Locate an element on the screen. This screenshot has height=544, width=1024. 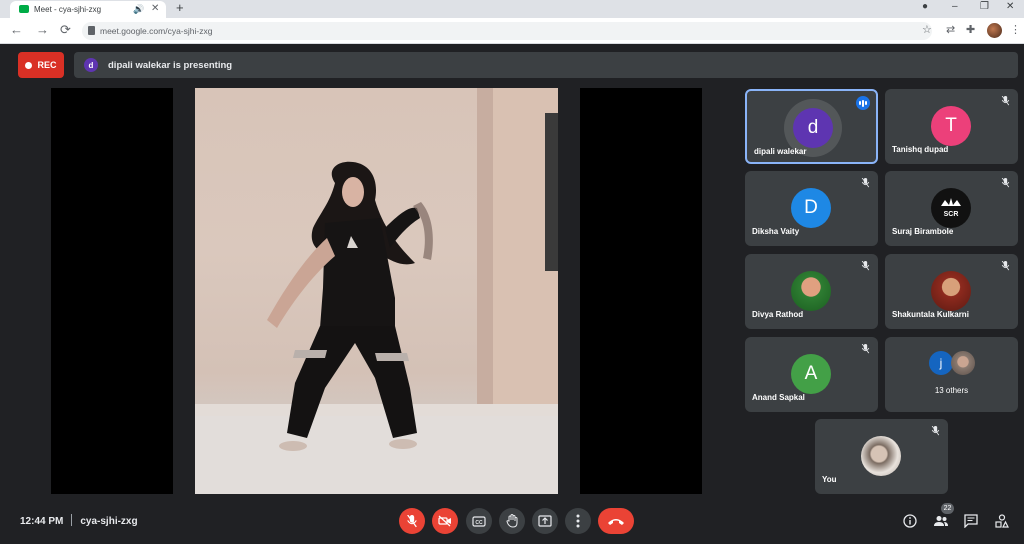
browser-tab: Meet - cya-sjhi-zxg 🔊 ✕ is located at coordinates (88, 9).